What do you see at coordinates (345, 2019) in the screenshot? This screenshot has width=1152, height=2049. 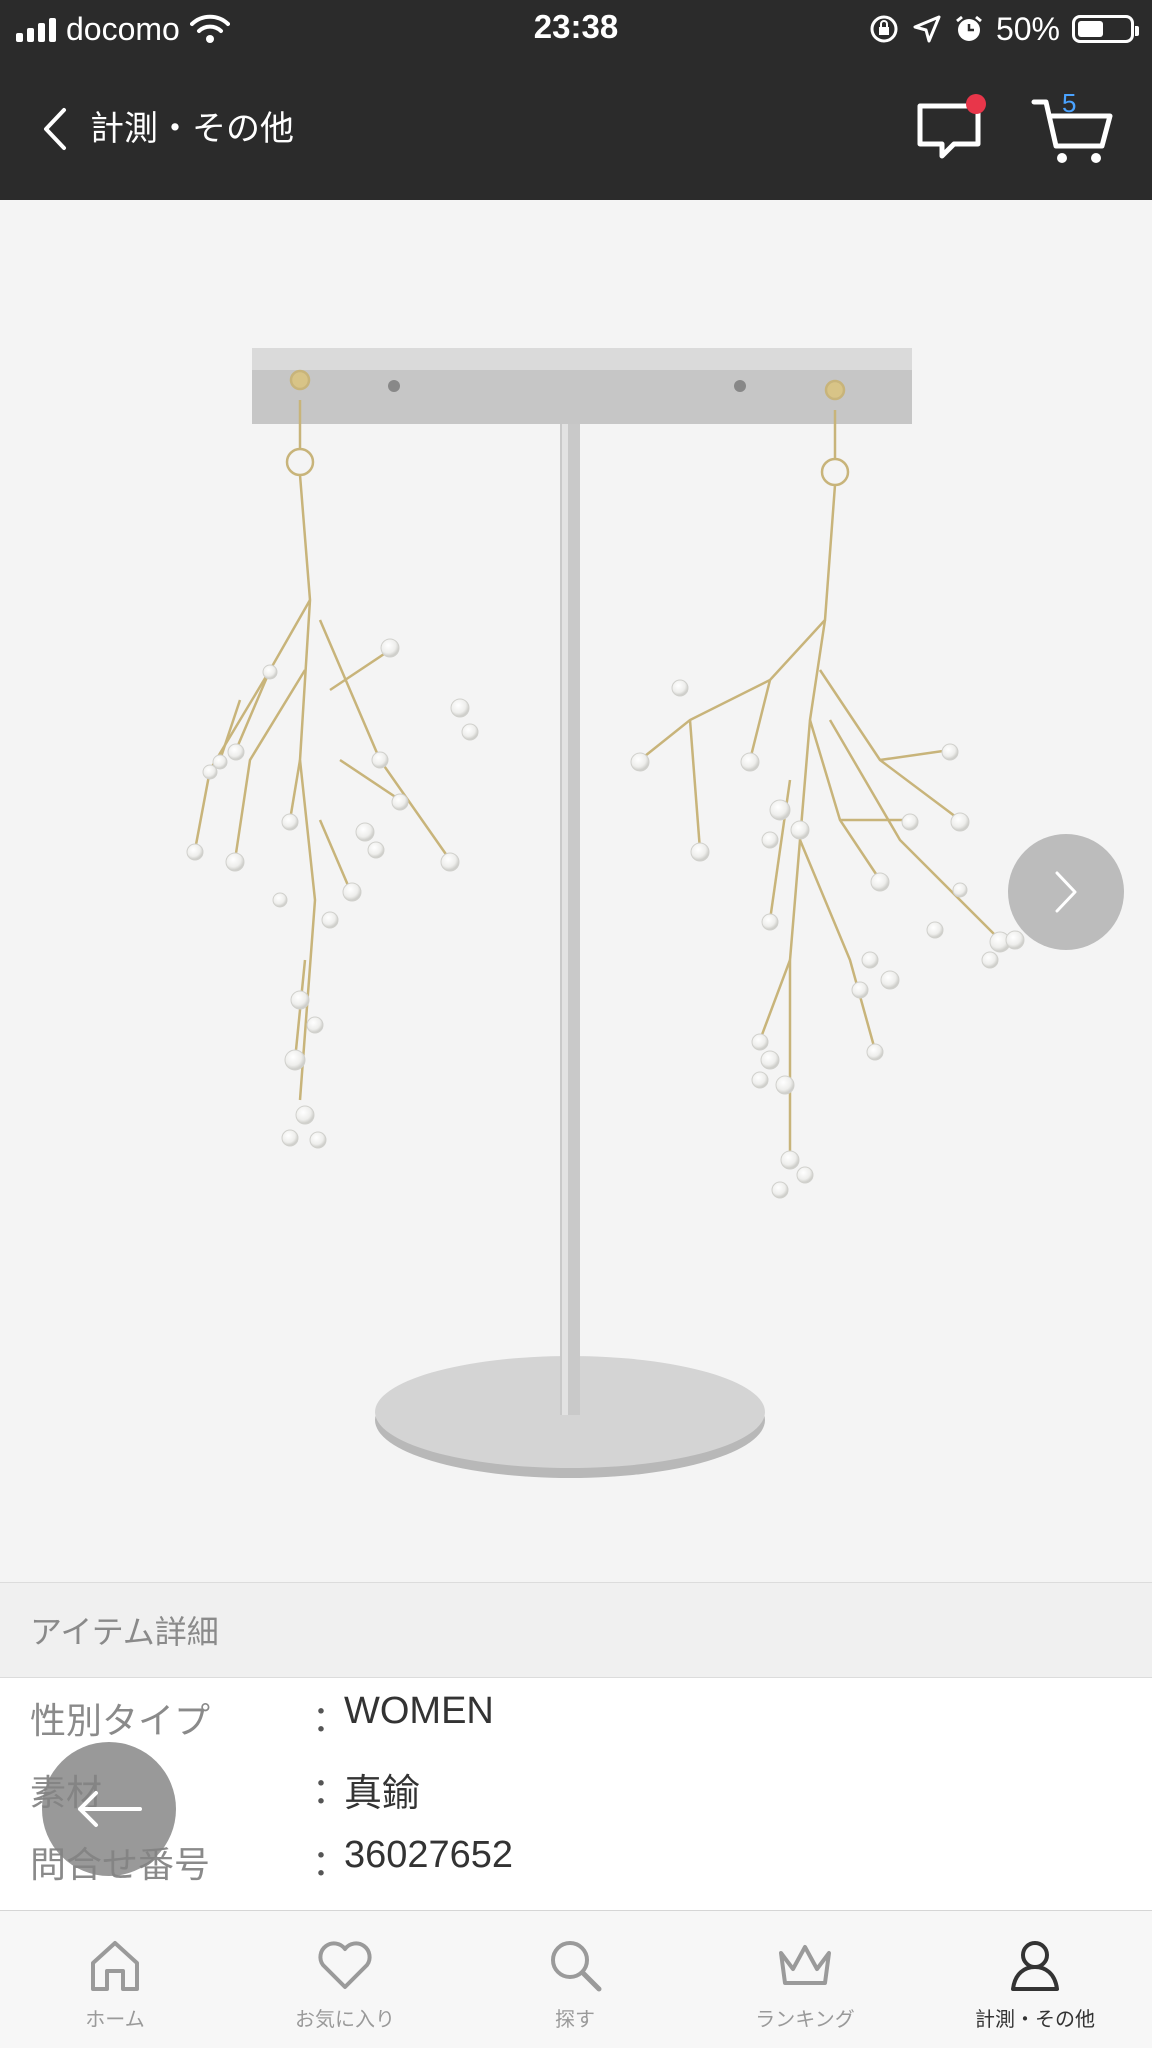 I see `tab-label: お気に入り` at bounding box center [345, 2019].